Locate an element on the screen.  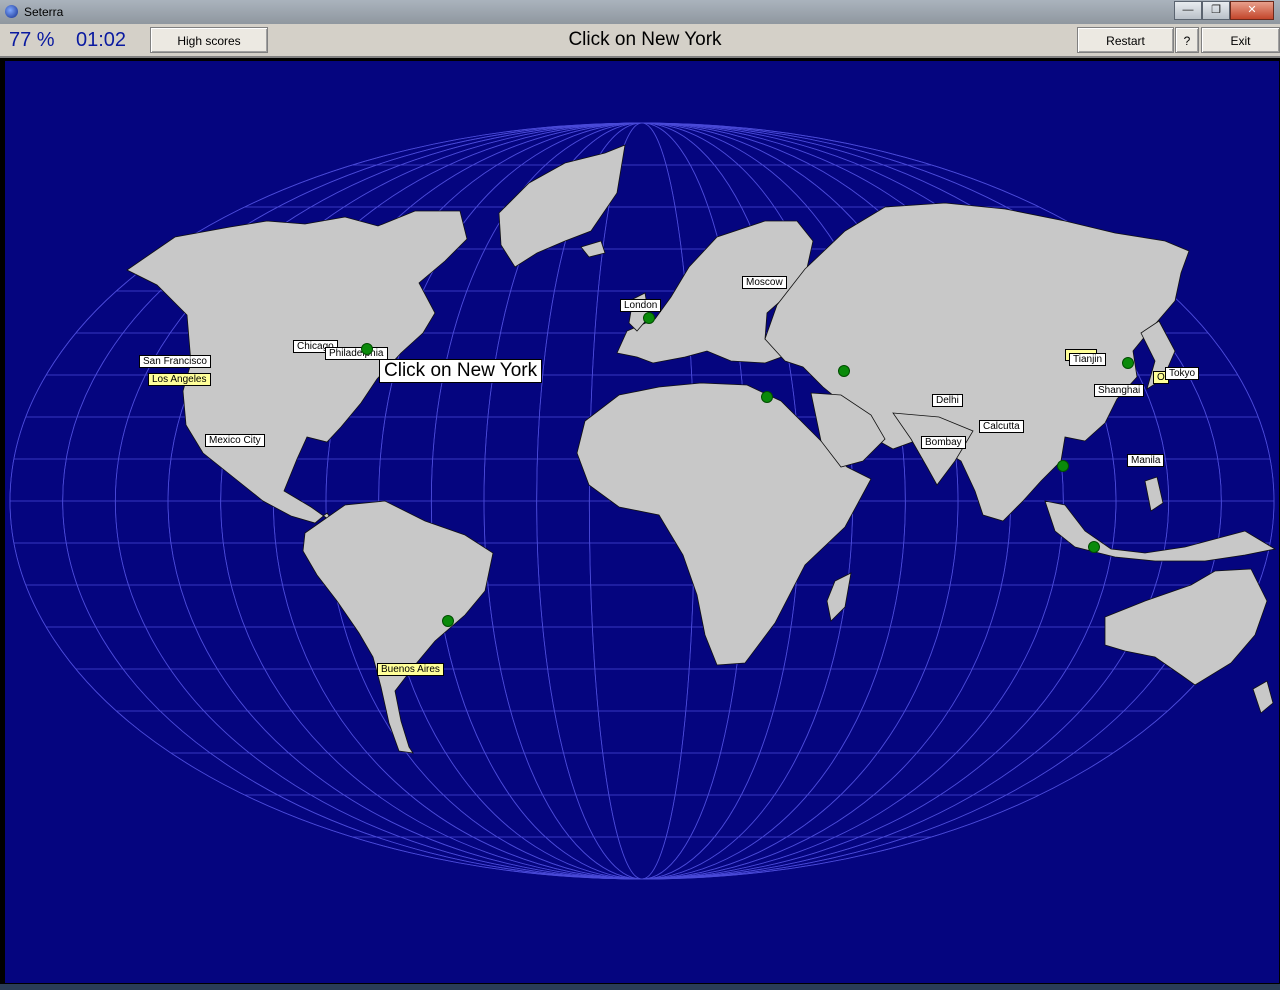
city-label-tokyo: Tokyo is located at coordinates (1182, 373).